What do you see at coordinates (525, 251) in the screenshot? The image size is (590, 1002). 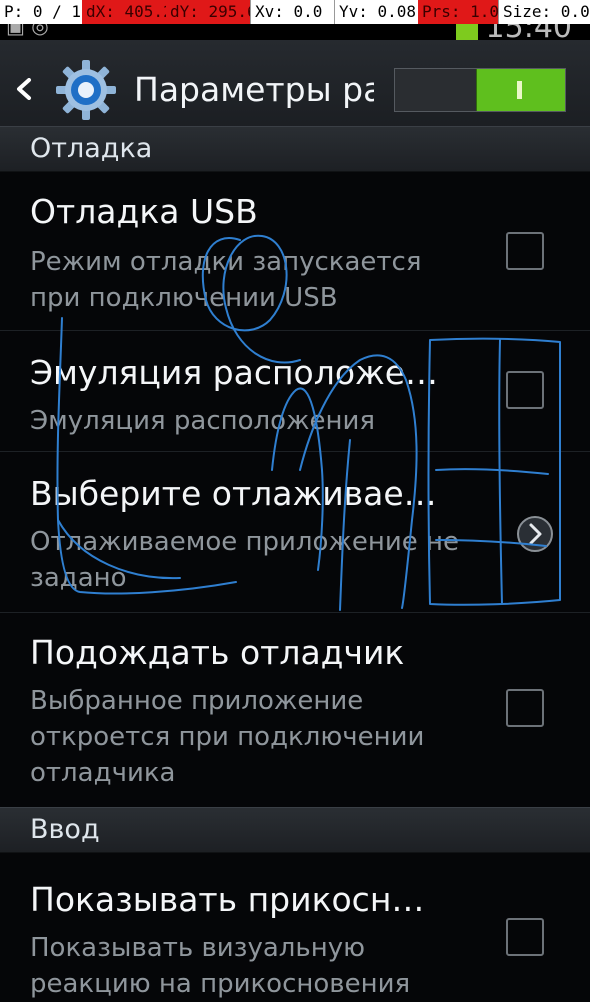 I see `usb-debugging-checkbox` at bounding box center [525, 251].